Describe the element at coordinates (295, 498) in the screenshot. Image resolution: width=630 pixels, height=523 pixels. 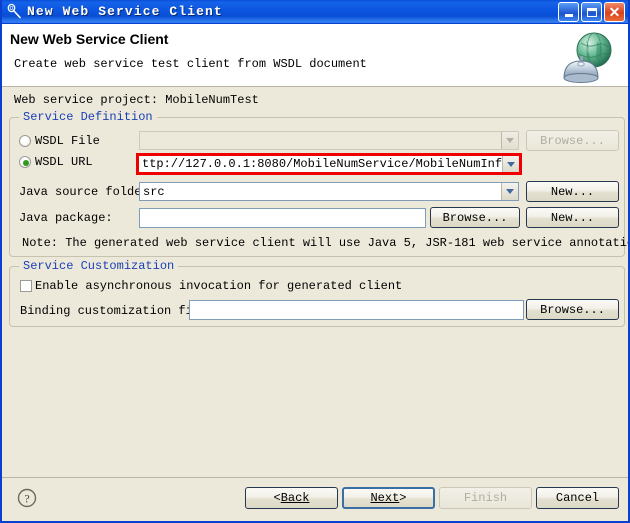
I see `back-button-label: Back` at that location.